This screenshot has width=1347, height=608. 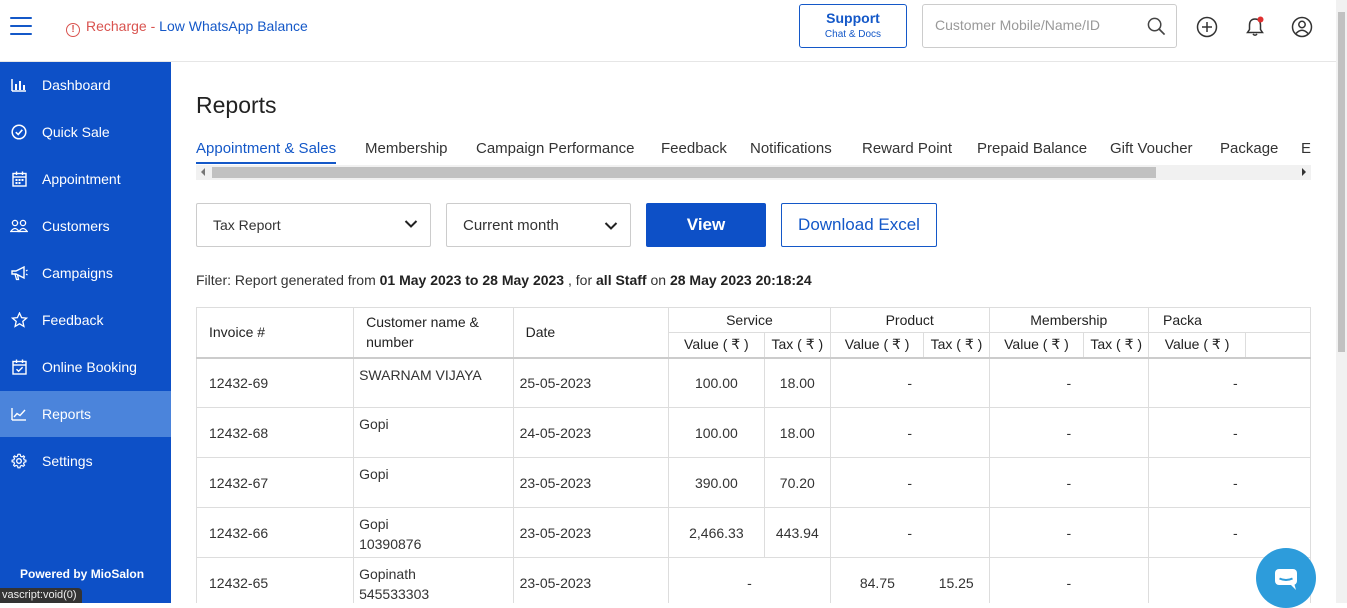 I want to click on support-subtitle: Chat & Docs, so click(x=853, y=34).